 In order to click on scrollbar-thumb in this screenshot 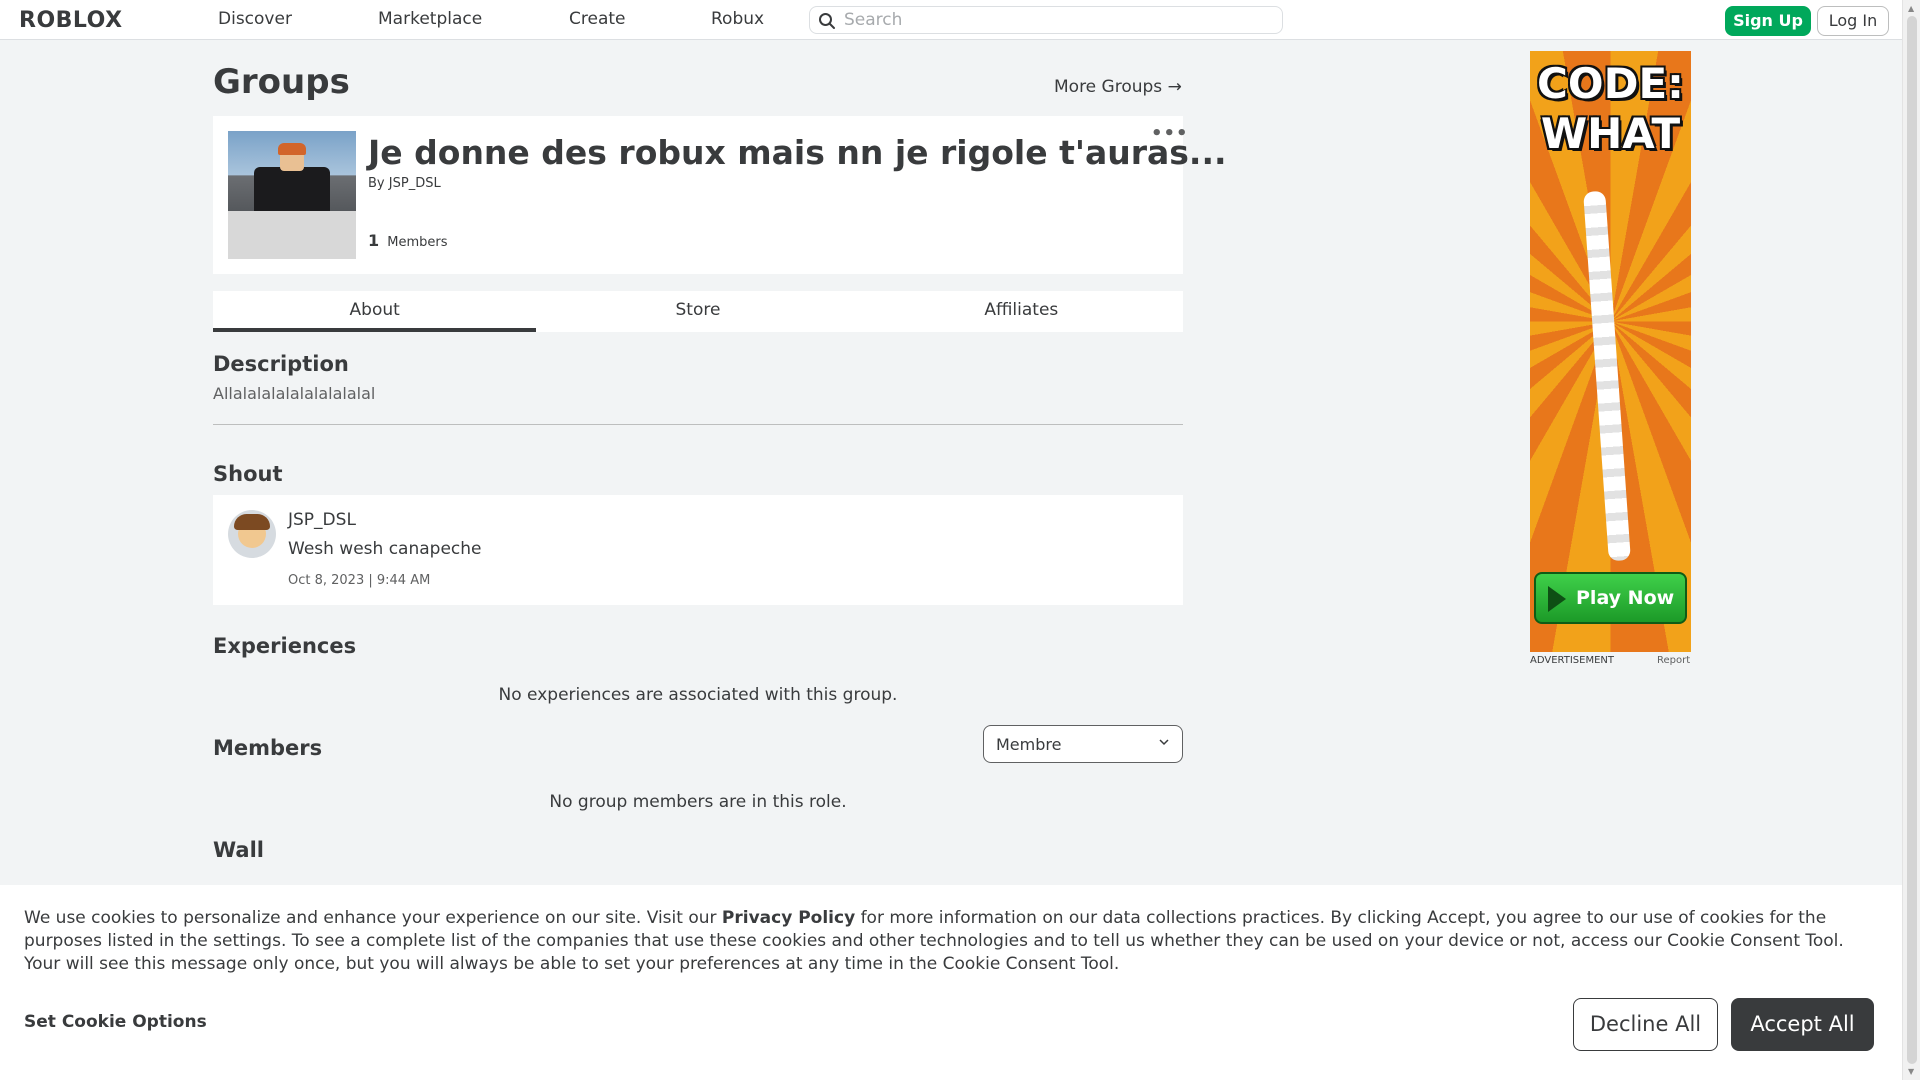, I will do `click(1912, 540)`.